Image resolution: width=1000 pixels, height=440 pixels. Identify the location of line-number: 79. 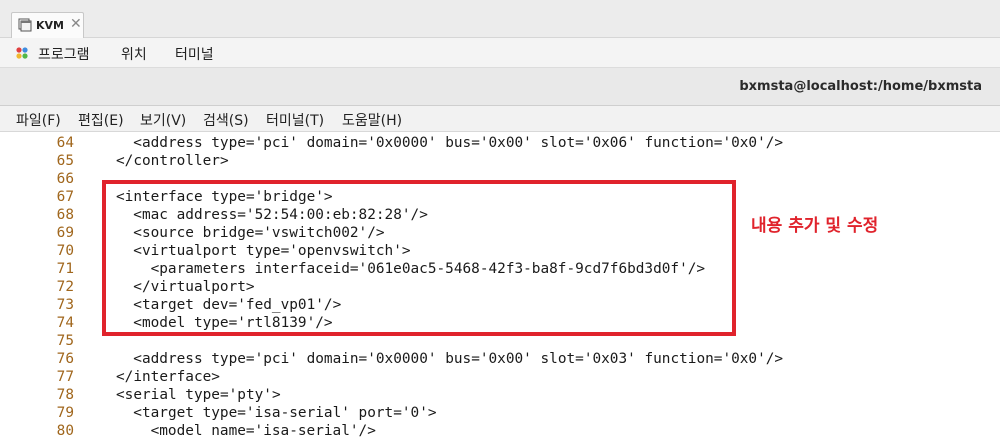
(65, 413).